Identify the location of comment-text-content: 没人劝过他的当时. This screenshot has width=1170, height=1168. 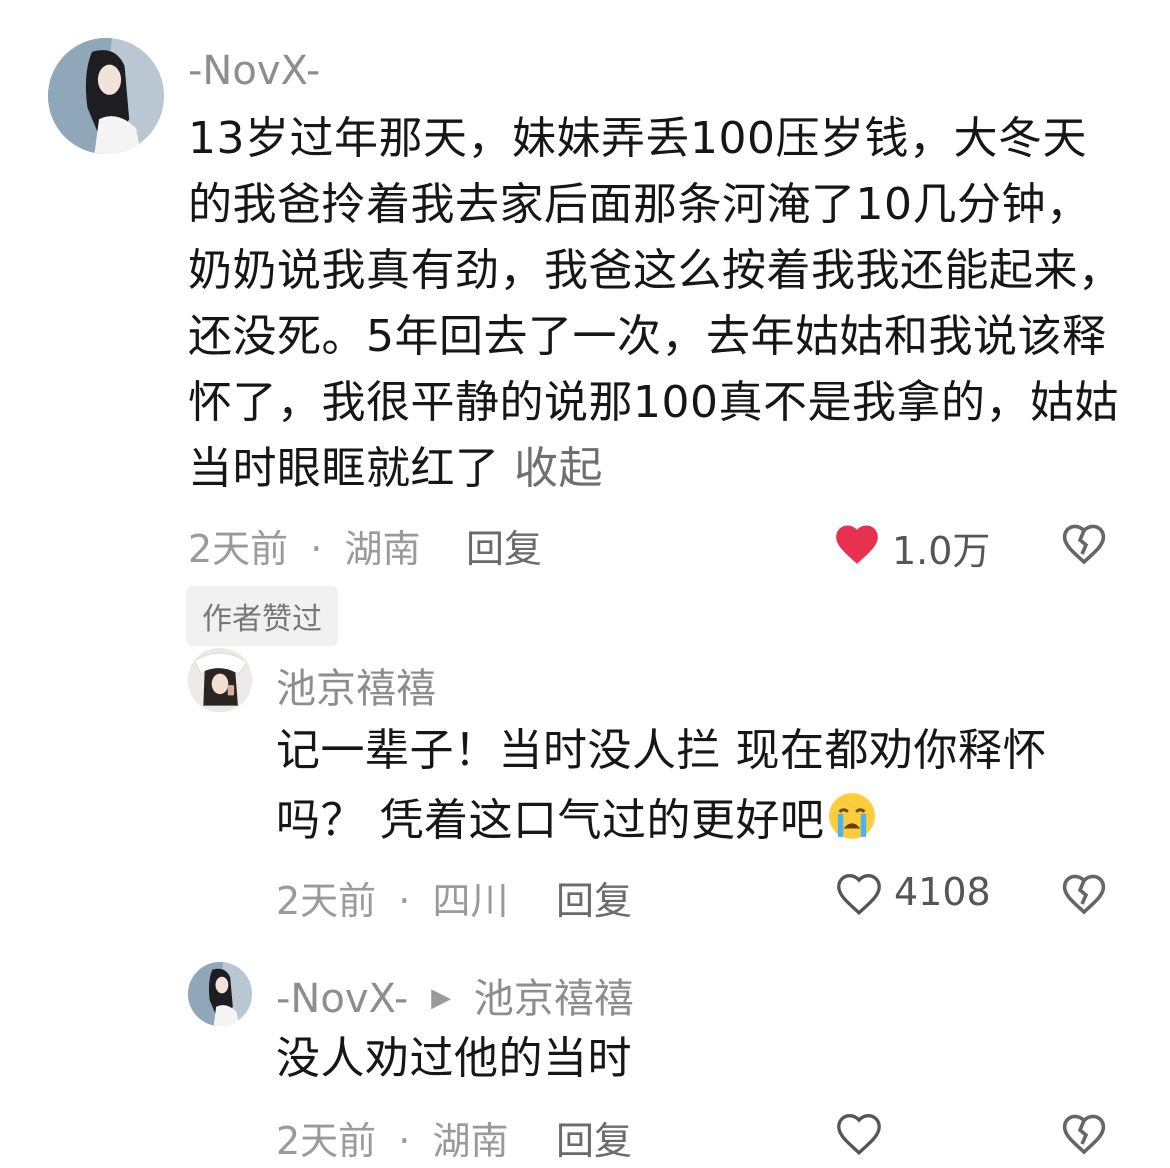
(454, 1058).